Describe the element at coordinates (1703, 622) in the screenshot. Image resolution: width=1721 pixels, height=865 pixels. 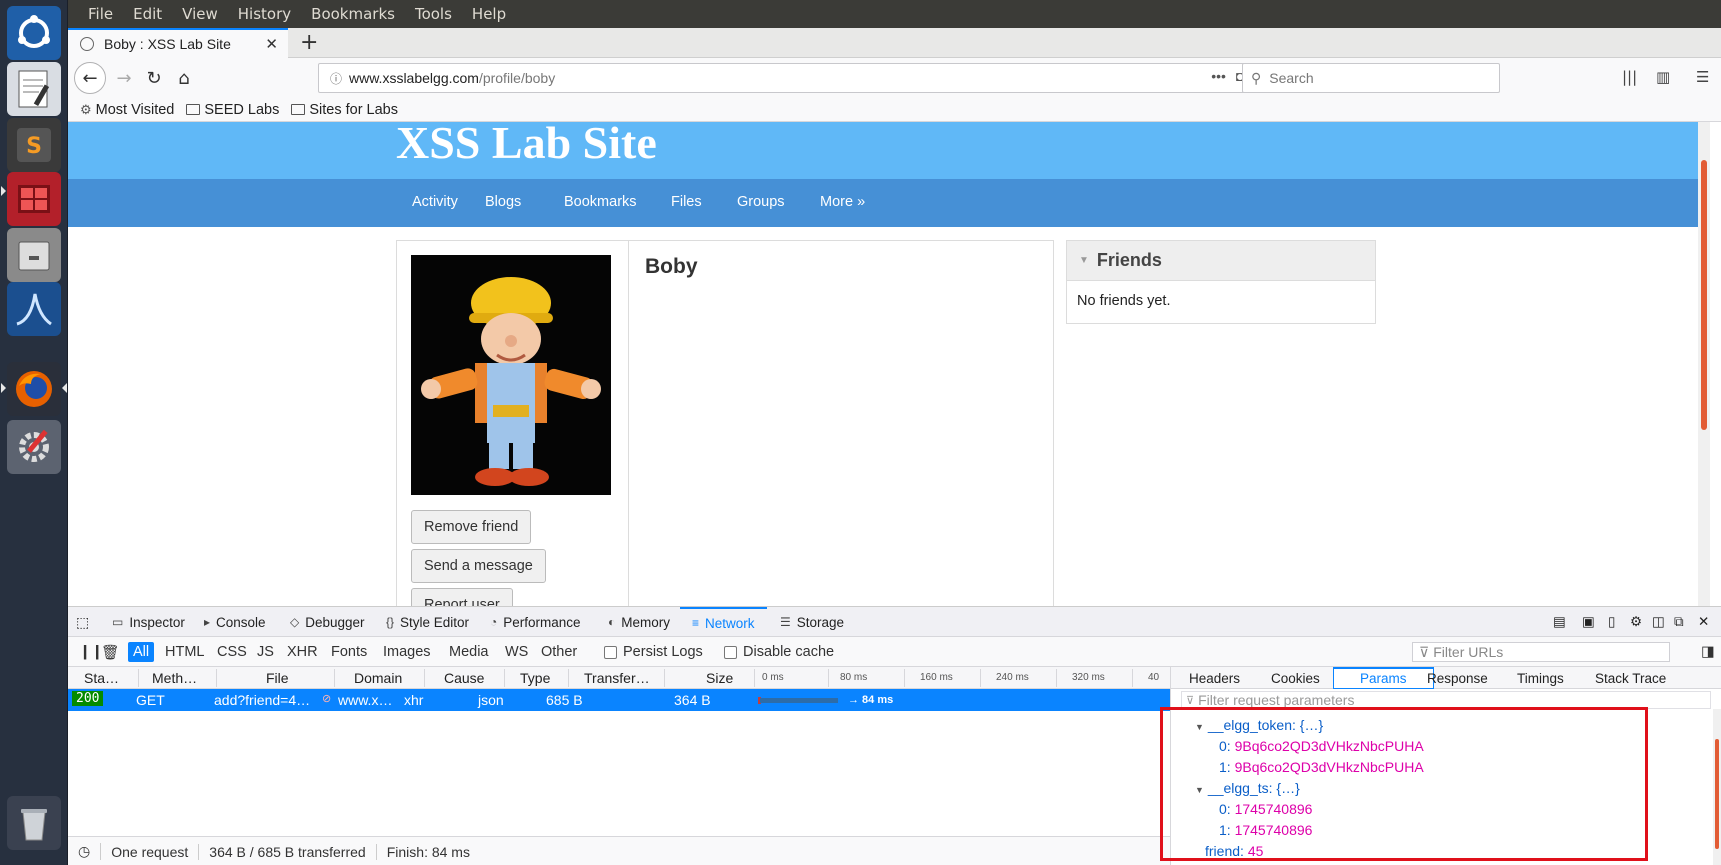
I see `close-devtools-icon: ✕` at that location.